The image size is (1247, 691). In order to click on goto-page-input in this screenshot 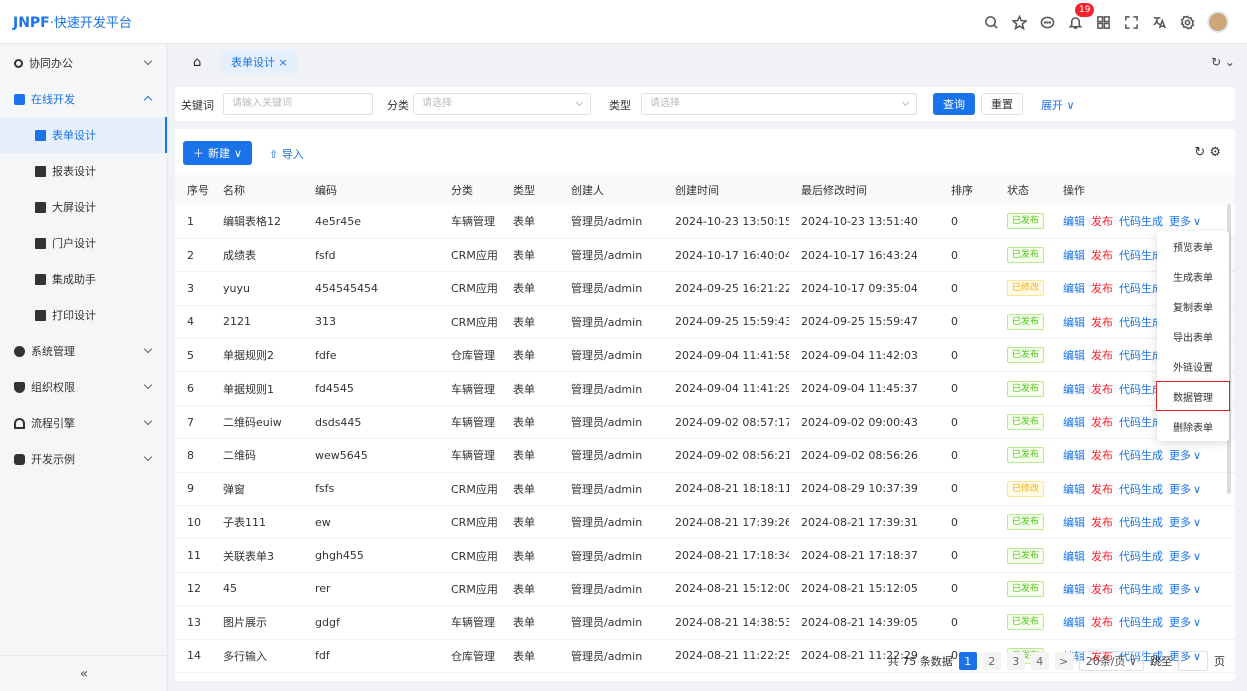, I will do `click(1193, 661)`.